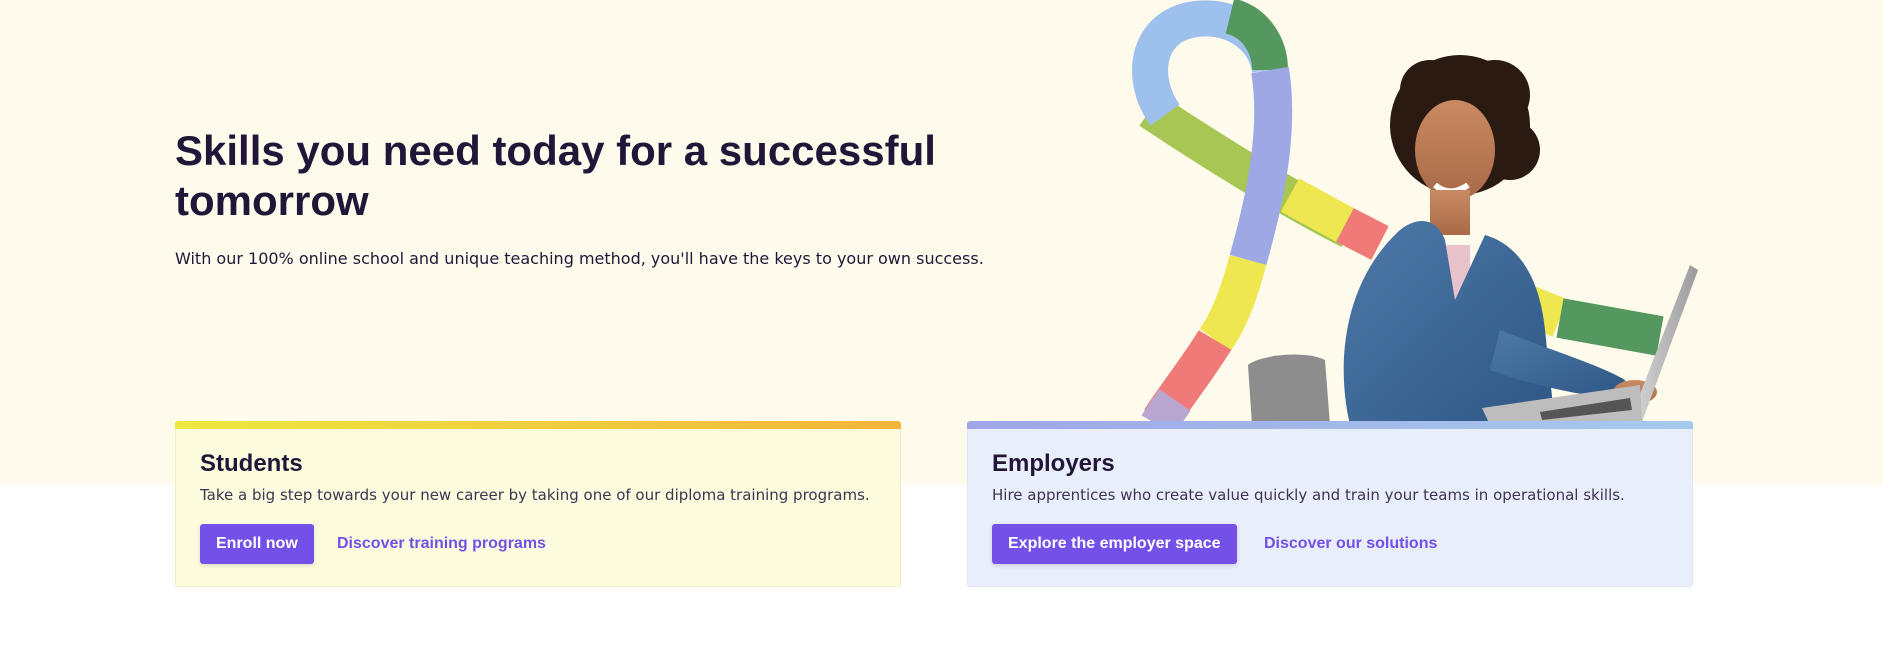  What do you see at coordinates (251, 463) in the screenshot?
I see `students-card-title: Students` at bounding box center [251, 463].